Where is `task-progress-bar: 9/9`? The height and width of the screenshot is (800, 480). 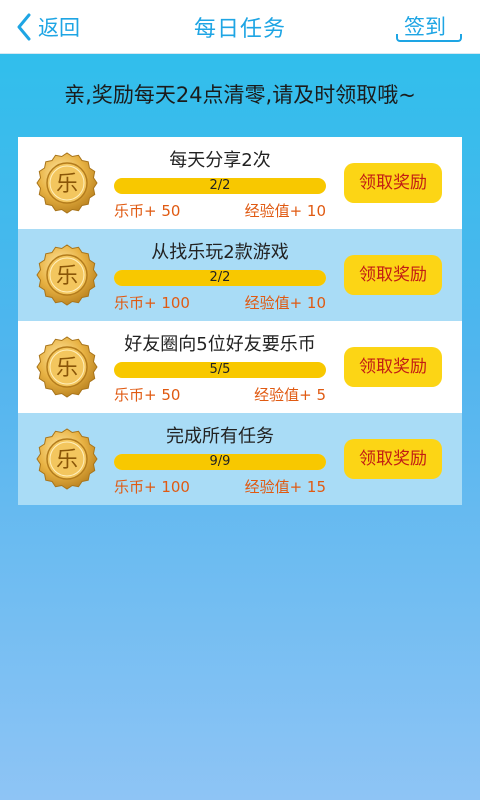
task-progress-bar: 9/9 is located at coordinates (220, 462).